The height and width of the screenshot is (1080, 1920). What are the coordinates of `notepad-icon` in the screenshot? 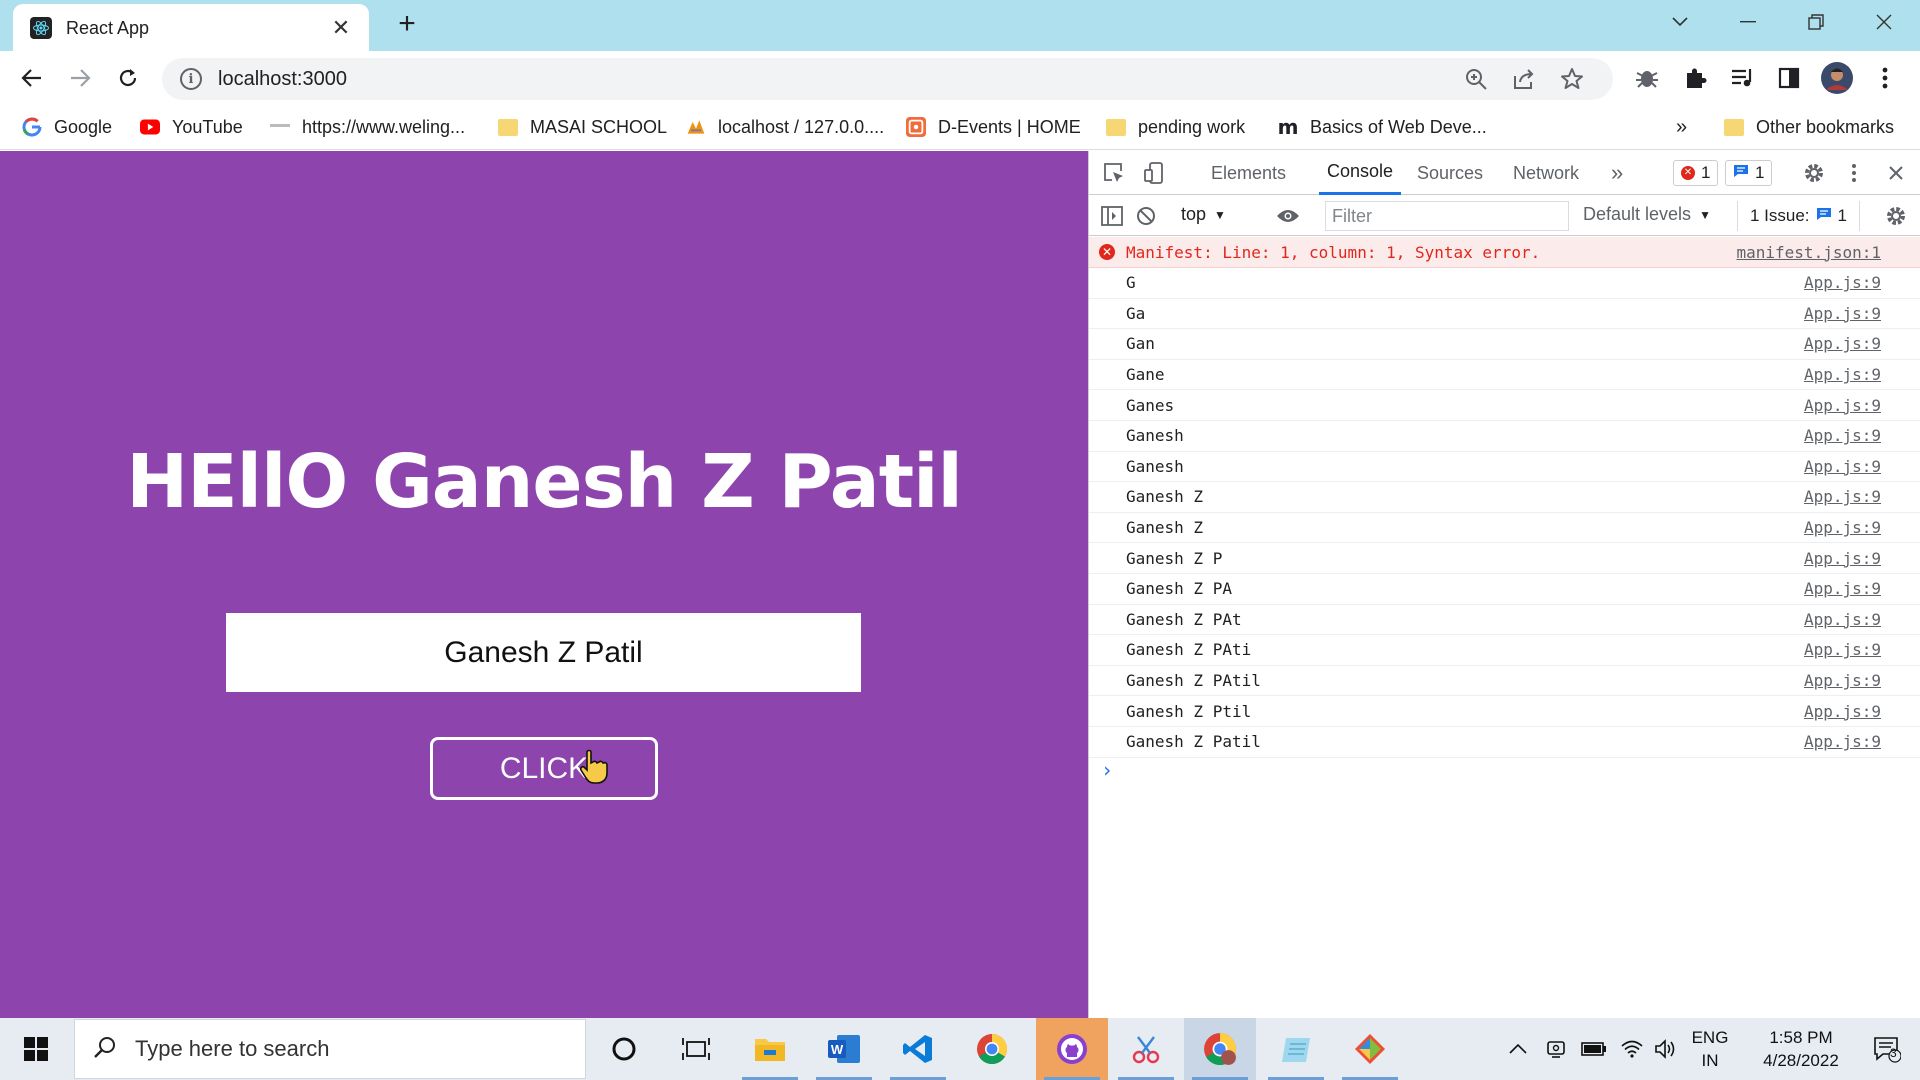 It's located at (1296, 1049).